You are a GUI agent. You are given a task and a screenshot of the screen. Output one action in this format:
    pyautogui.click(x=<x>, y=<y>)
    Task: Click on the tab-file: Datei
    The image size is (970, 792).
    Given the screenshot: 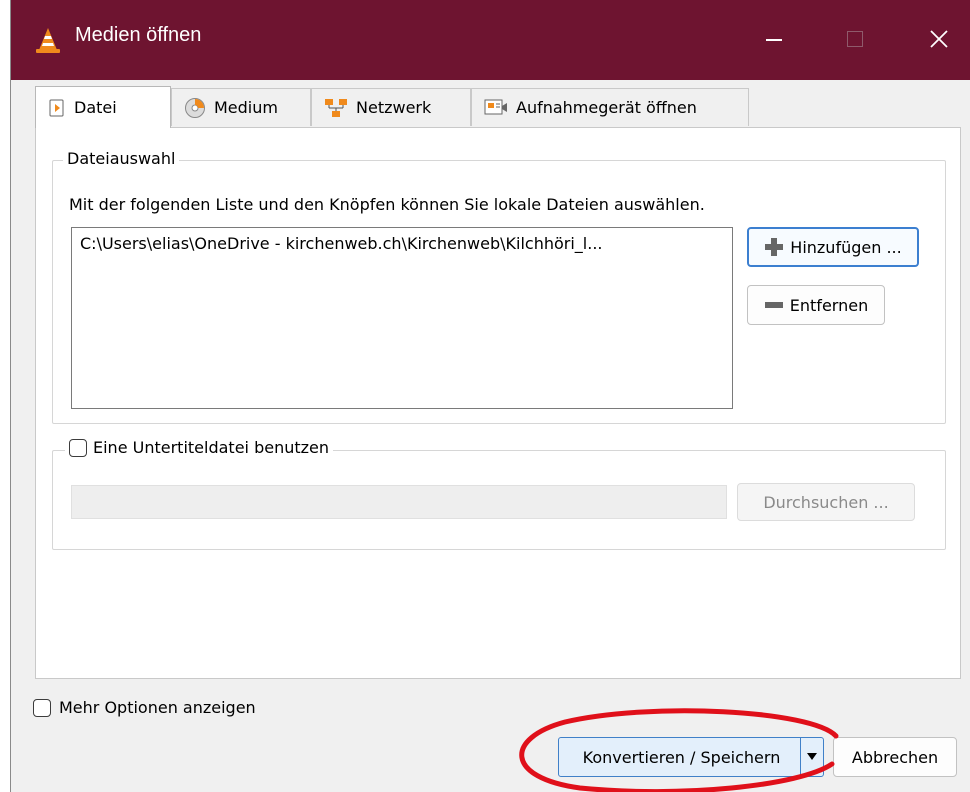 What is the action you would take?
    pyautogui.click(x=103, y=107)
    